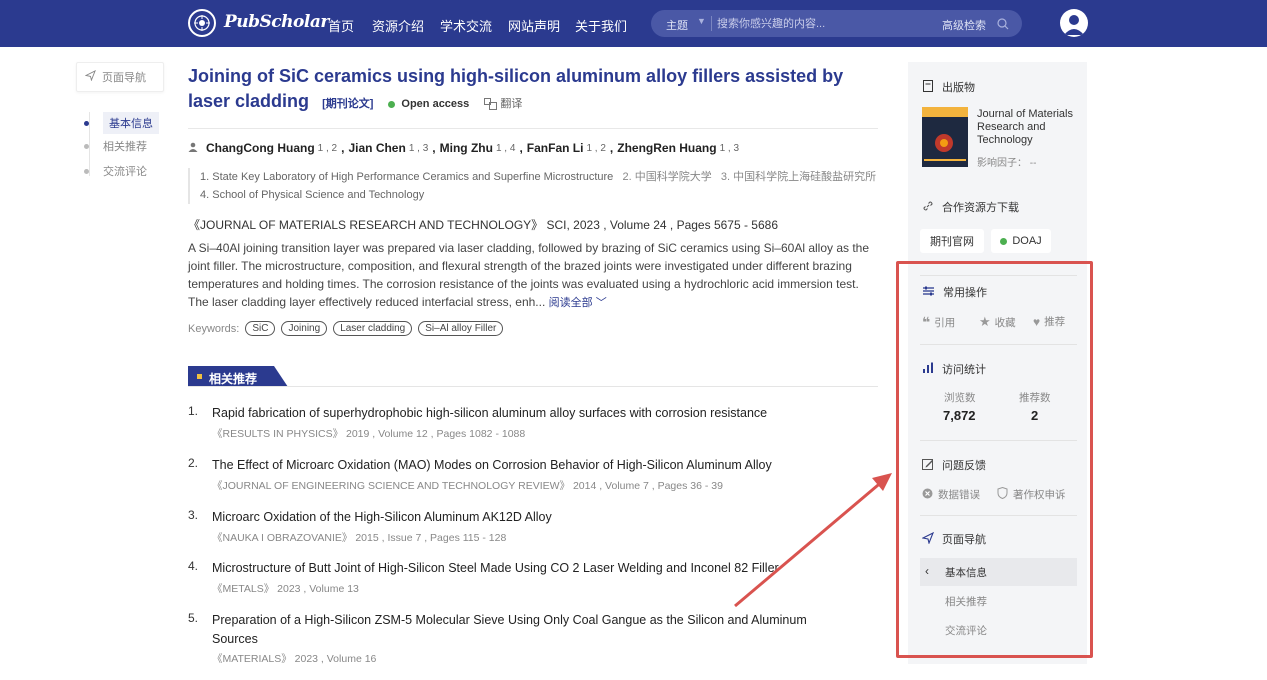  I want to click on read-more-link: 阅读全部 ﹀, so click(578, 303).